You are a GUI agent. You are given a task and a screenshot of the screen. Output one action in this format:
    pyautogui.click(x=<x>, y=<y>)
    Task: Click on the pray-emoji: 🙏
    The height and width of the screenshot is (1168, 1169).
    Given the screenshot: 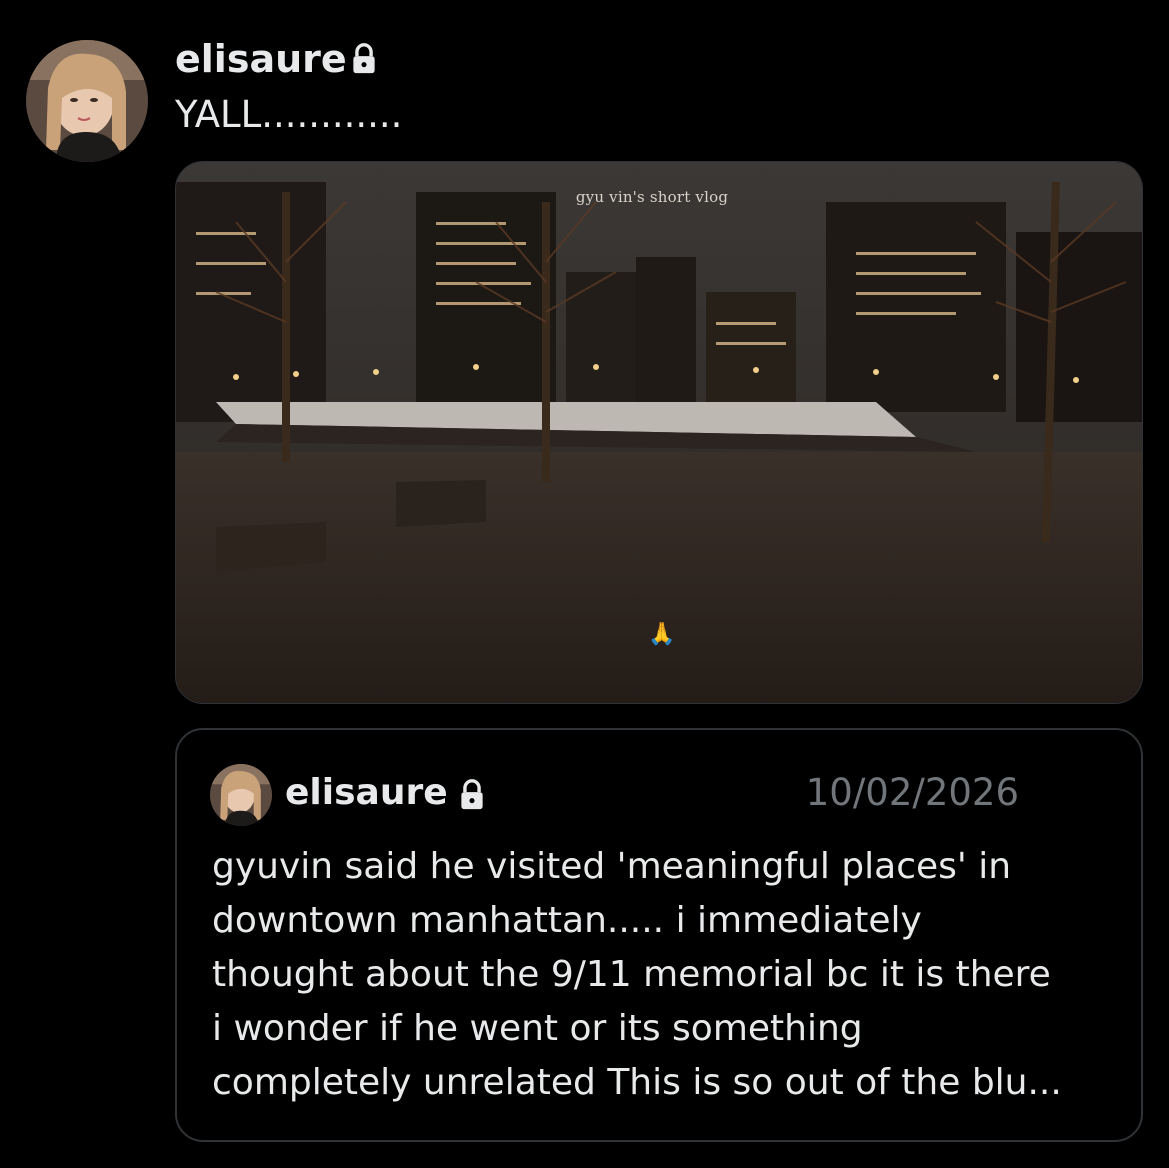 What is the action you would take?
    pyautogui.click(x=662, y=634)
    